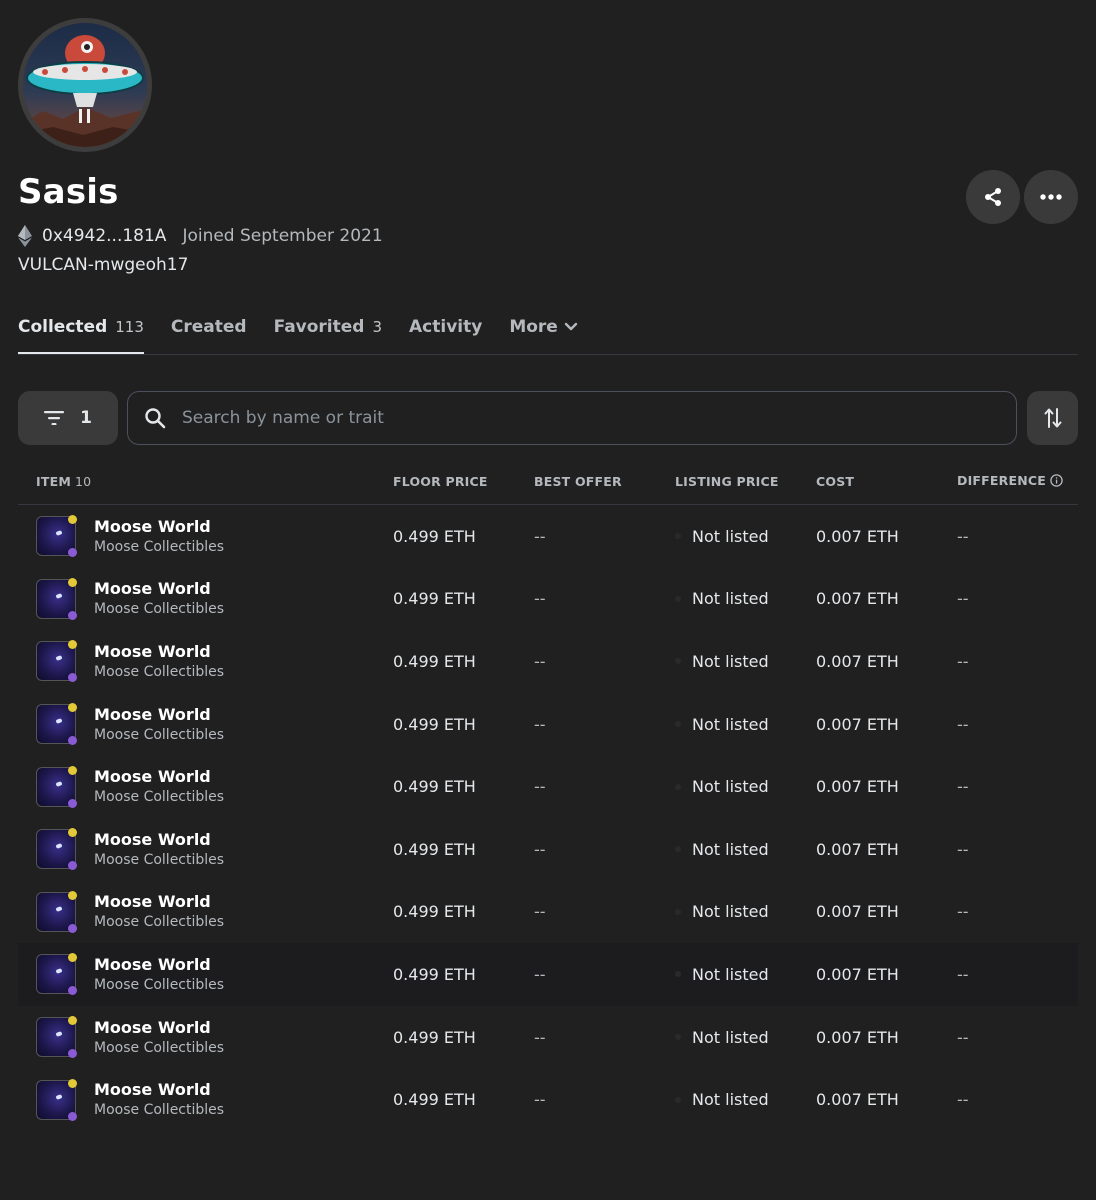 The image size is (1096, 1200). What do you see at coordinates (377, 327) in the screenshot?
I see `tab-count: 3` at bounding box center [377, 327].